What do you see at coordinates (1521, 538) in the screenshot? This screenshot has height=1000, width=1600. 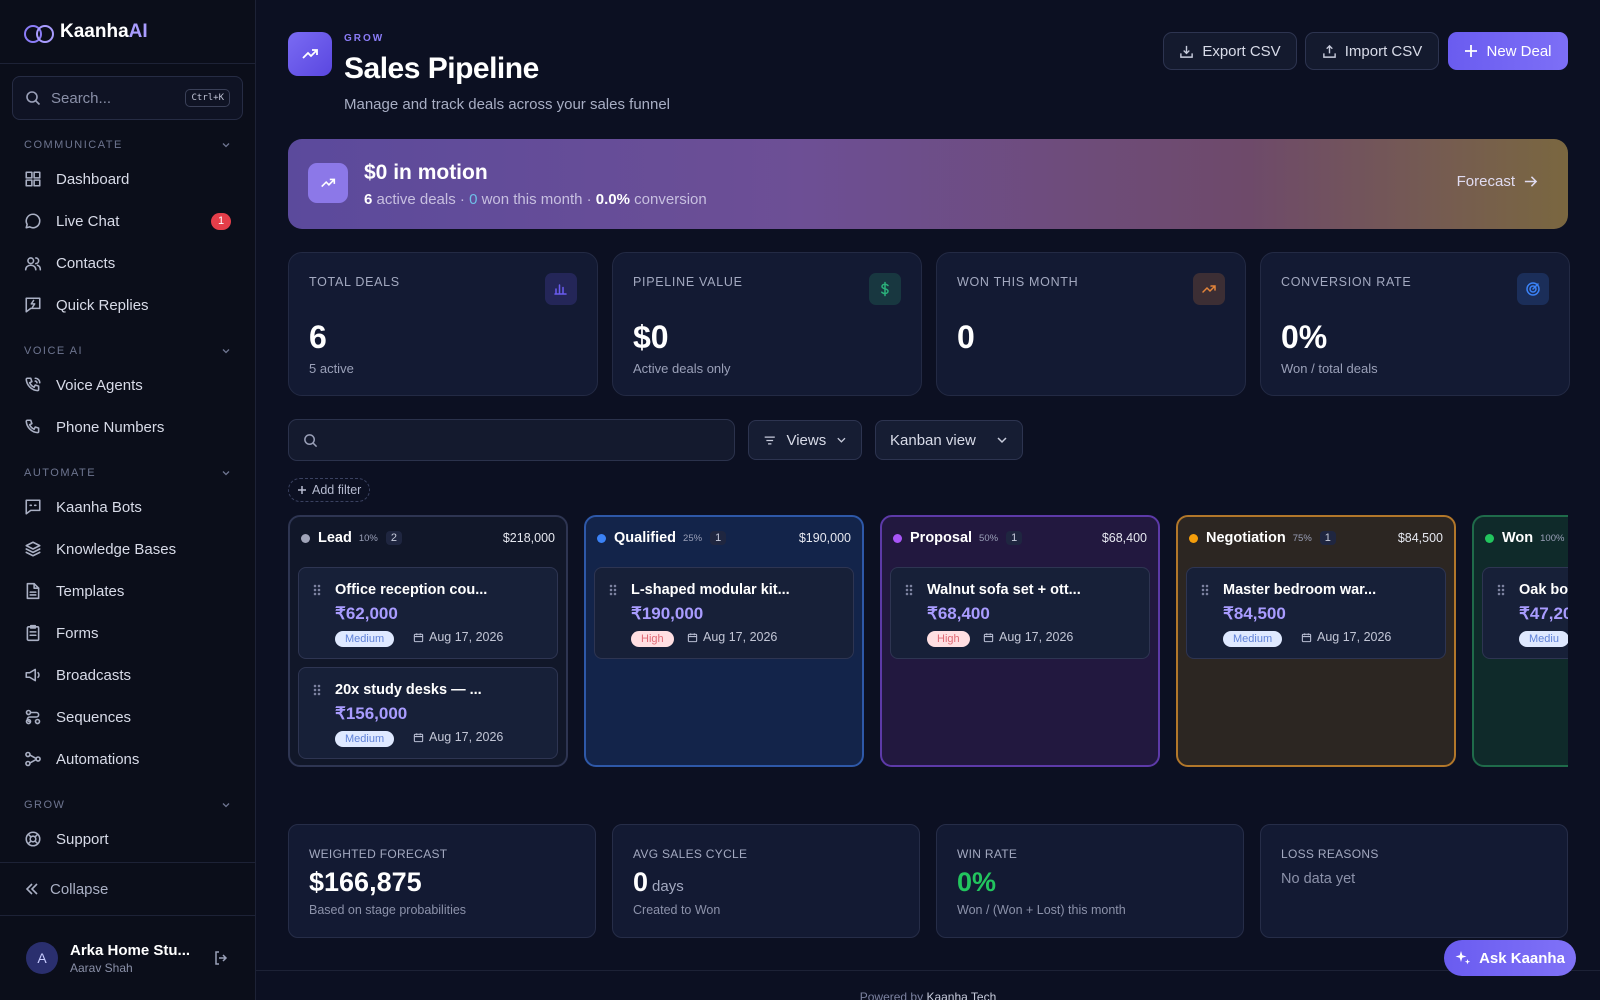 I see `column-header: Won 100%` at bounding box center [1521, 538].